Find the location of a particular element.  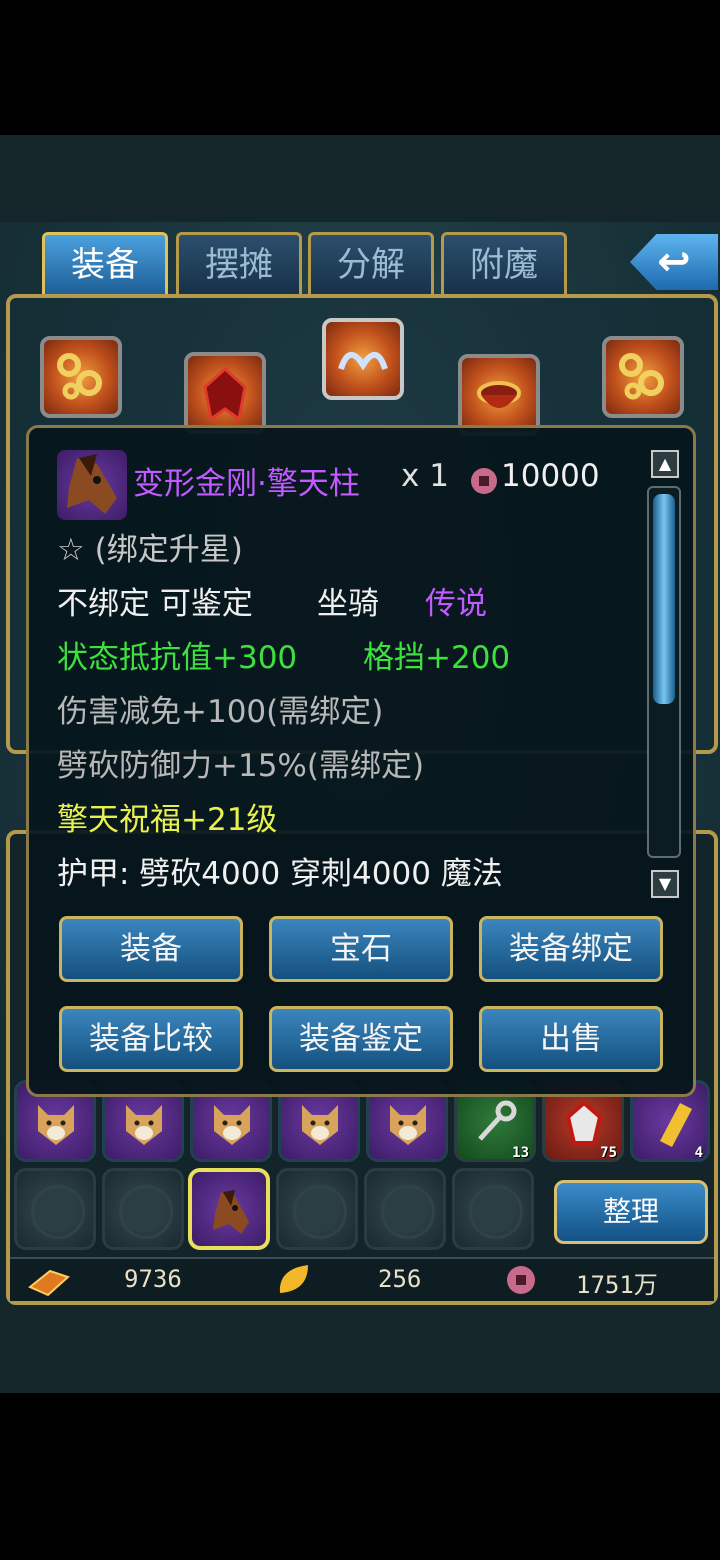

scroll-down-button: ▼ is located at coordinates (665, 884).